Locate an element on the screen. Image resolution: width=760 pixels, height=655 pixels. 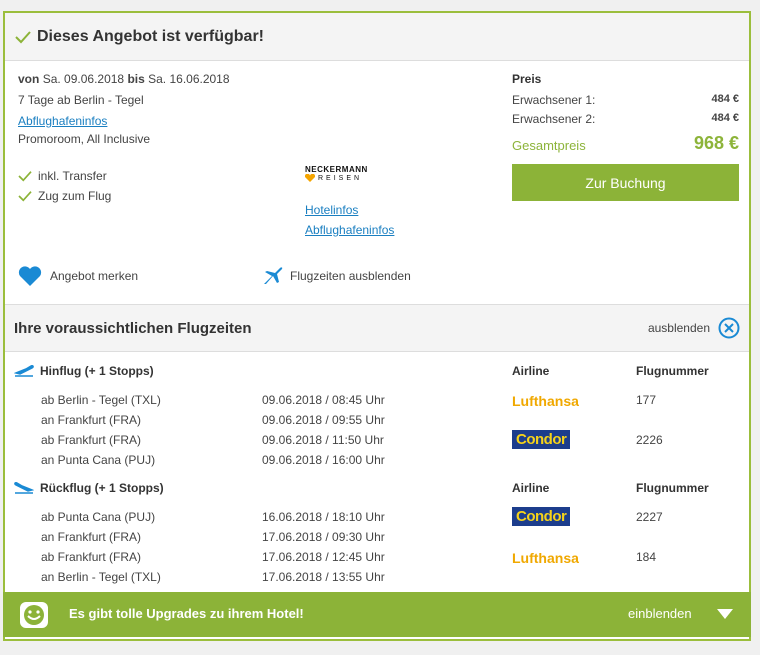
airport-info-link-2: Abflughafeninfos is located at coordinates (349, 230).